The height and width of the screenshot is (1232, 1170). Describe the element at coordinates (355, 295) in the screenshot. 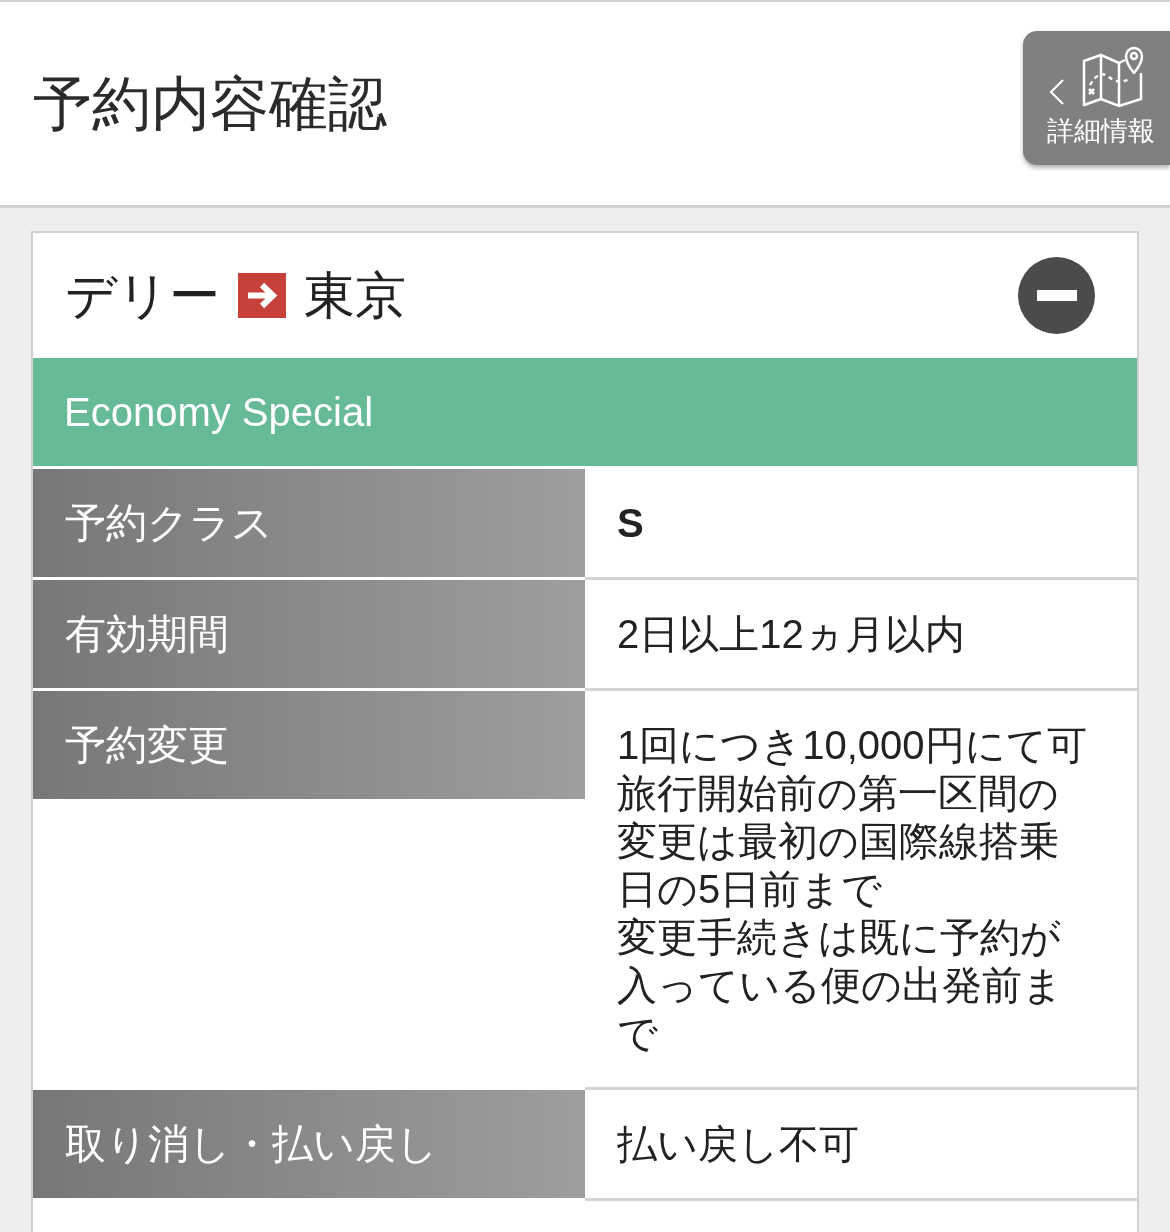

I see `destination-city: 東京` at that location.